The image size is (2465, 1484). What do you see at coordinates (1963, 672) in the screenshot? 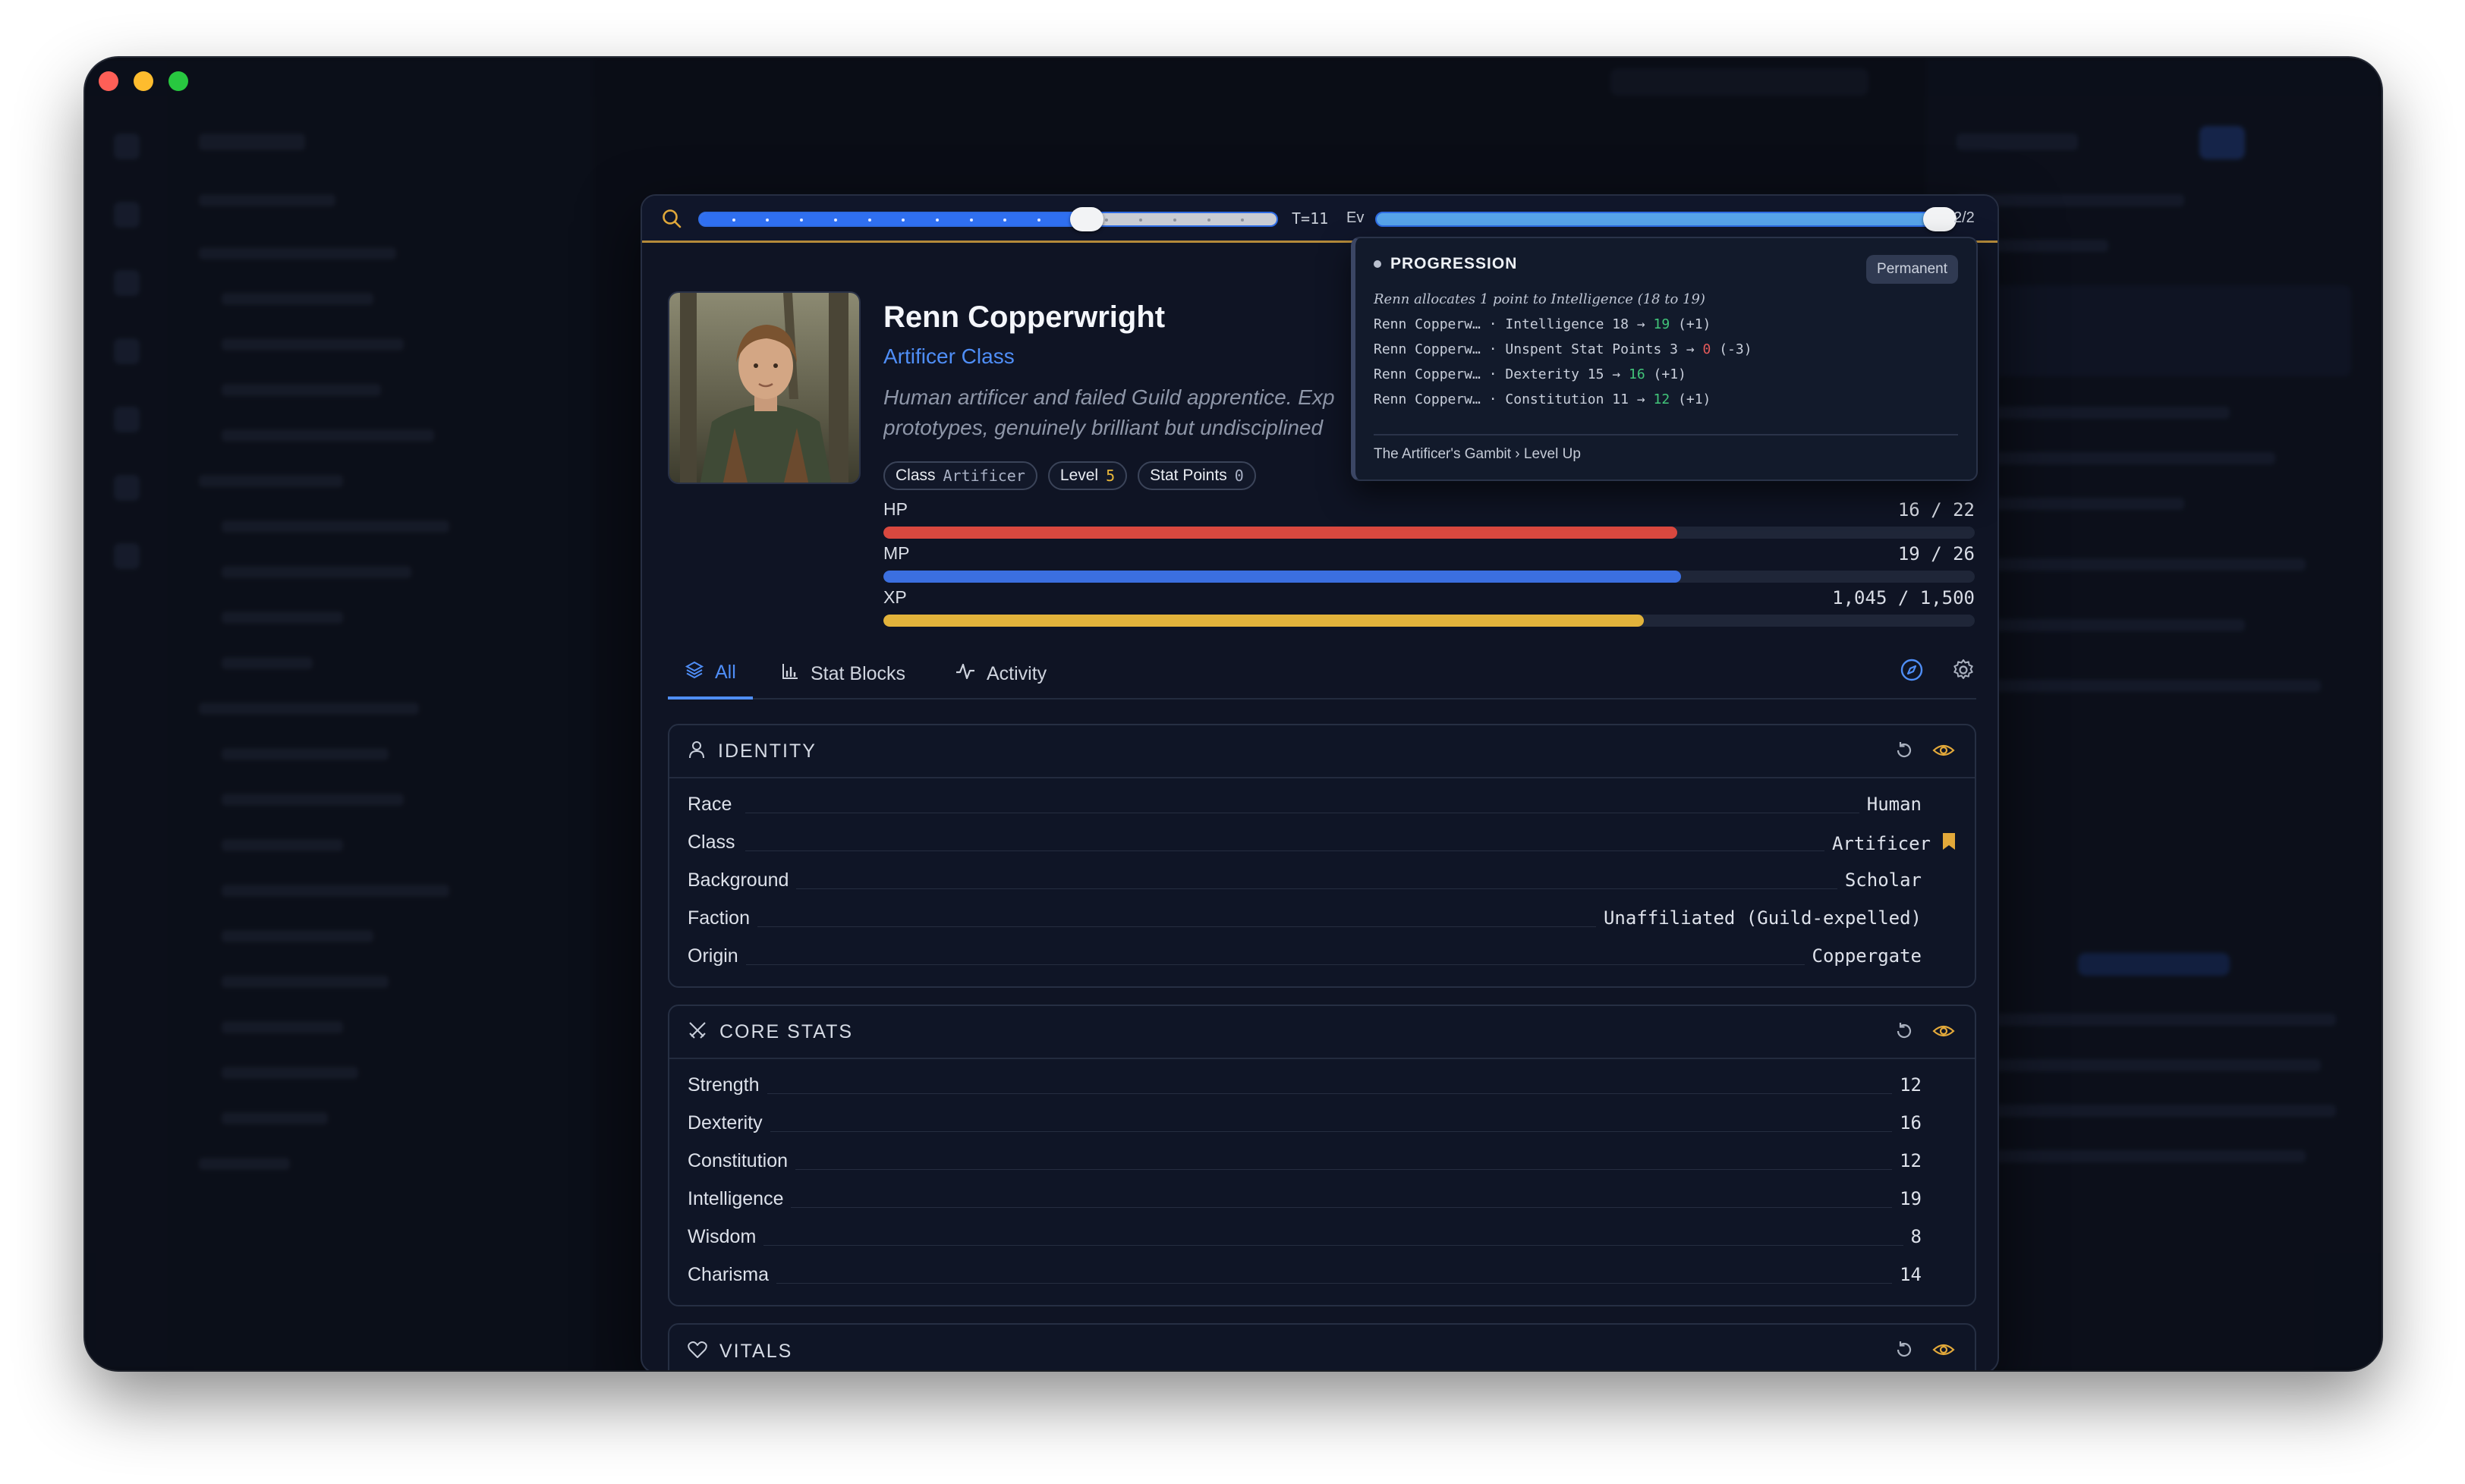
I see `gear-icon` at bounding box center [1963, 672].